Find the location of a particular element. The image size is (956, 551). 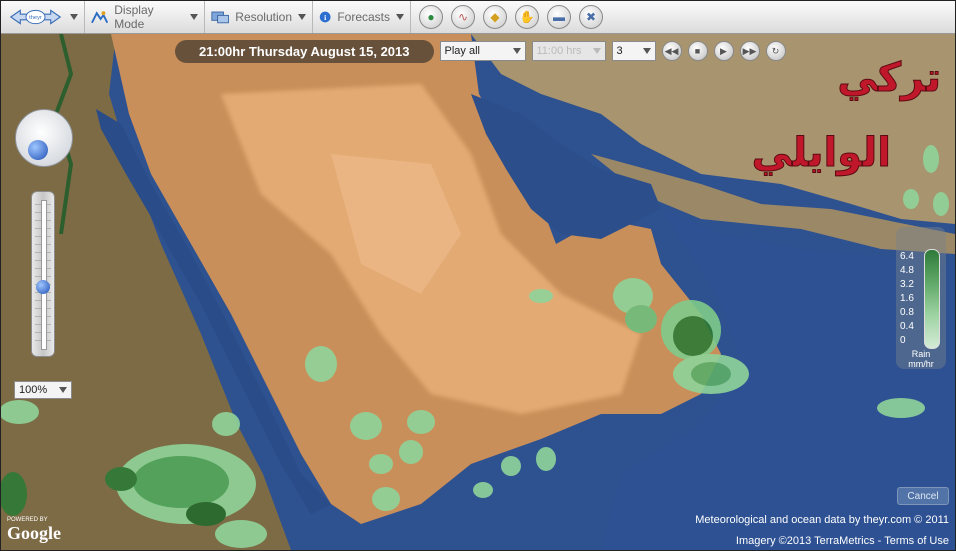

rain-legend: 6.4 4.8 3.2 1.6 0.8 0.4 0 Rain mm/hr is located at coordinates (921, 298).